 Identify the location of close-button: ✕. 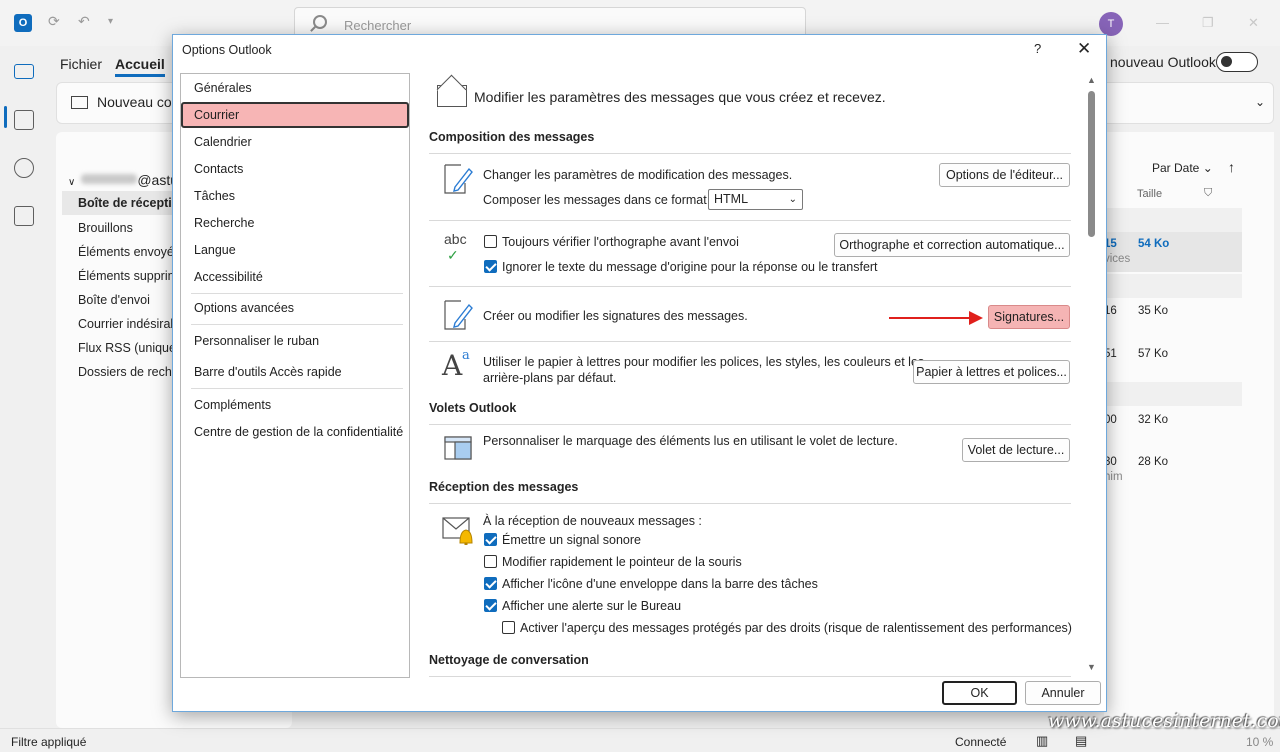
(1084, 49).